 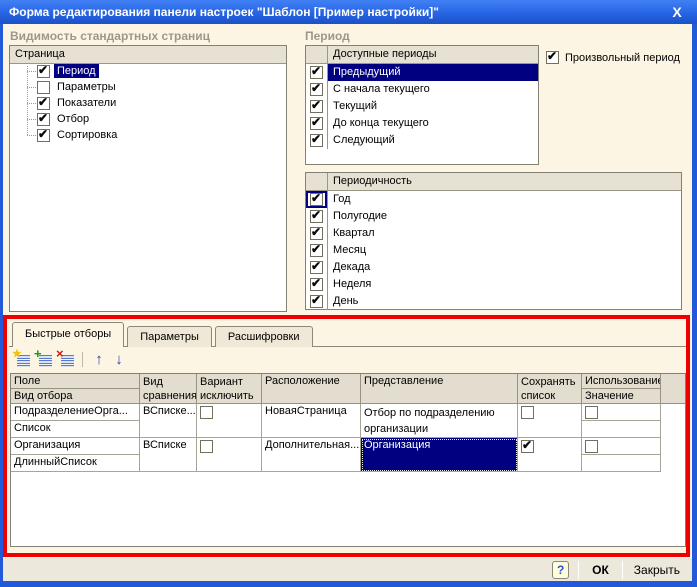 I want to click on add-item-button: +, so click(x=44, y=357).